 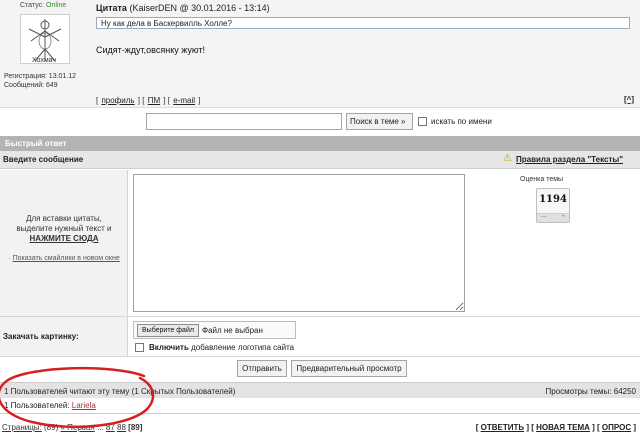 I want to click on logo-checkbox-label: Включить добавление логотипа сайта, so click(x=221, y=347).